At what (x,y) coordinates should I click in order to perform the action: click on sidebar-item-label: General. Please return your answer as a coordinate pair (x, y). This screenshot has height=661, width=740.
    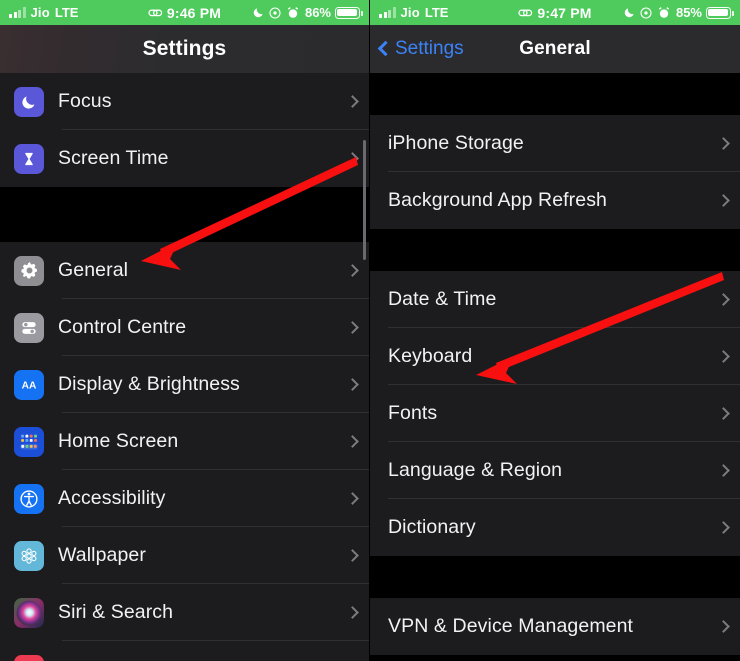
    Looking at the image, I should click on (93, 270).